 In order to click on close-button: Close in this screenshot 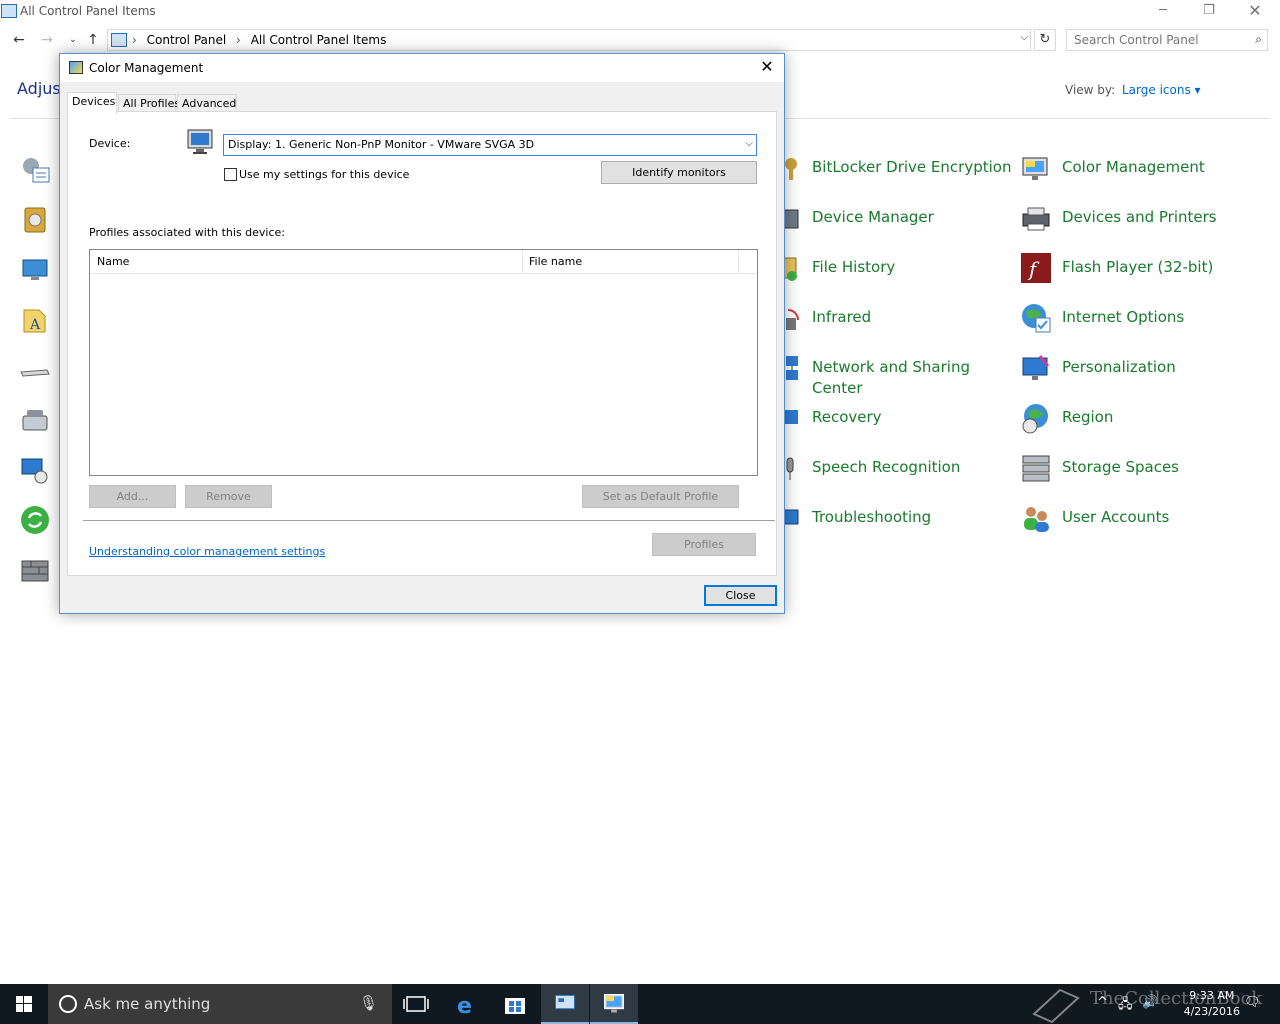, I will do `click(740, 595)`.